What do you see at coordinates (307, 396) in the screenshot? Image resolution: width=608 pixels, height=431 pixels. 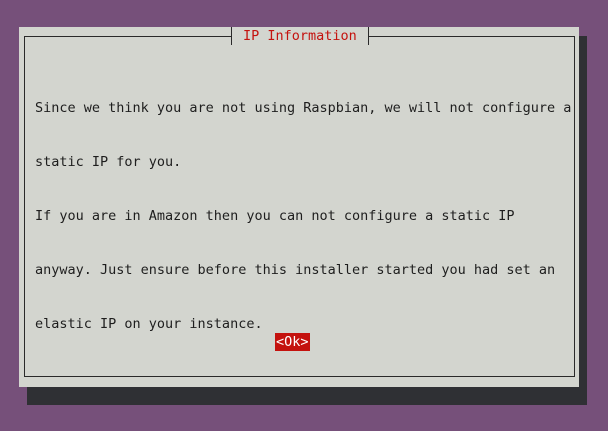 I see `dialog-shadow-bottom` at bounding box center [307, 396].